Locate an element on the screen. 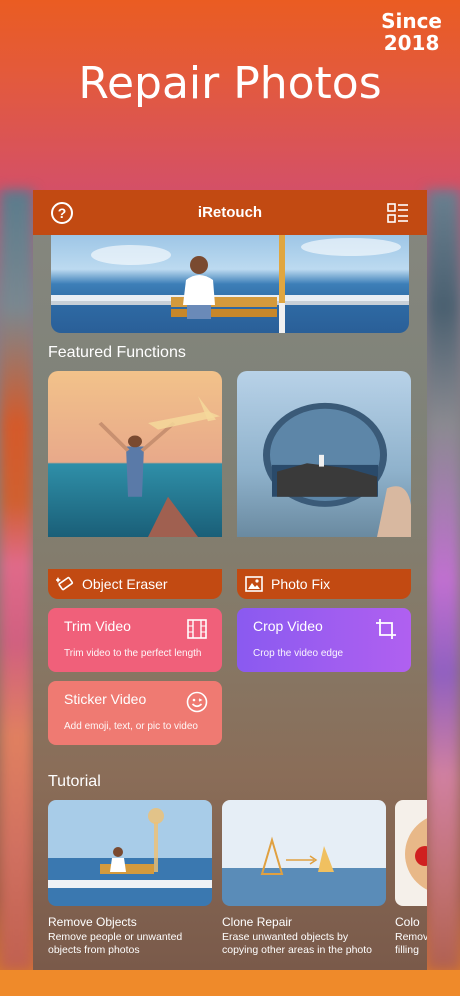 The image size is (460, 996). crop-video-tile: Crop Video Crop the video edge is located at coordinates (324, 640).